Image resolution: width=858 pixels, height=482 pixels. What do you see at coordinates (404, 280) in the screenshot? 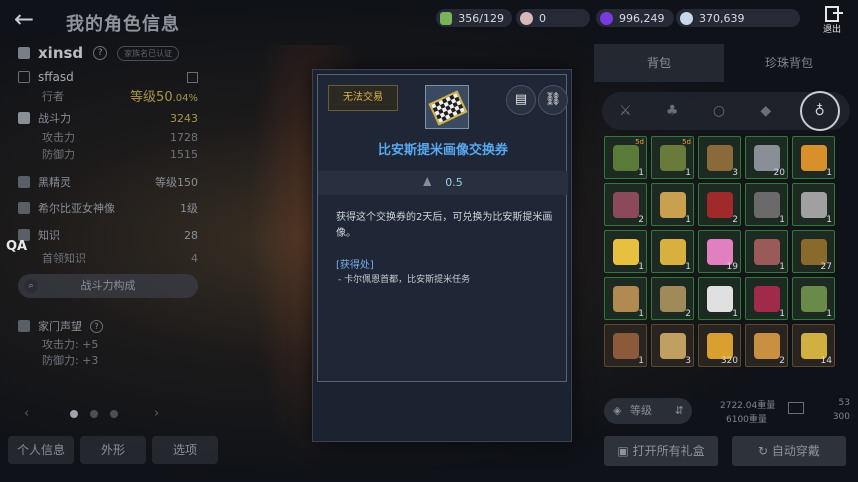
I see `source-text: - 卡尔佩恩首都，比安斯提米任务` at bounding box center [404, 280].